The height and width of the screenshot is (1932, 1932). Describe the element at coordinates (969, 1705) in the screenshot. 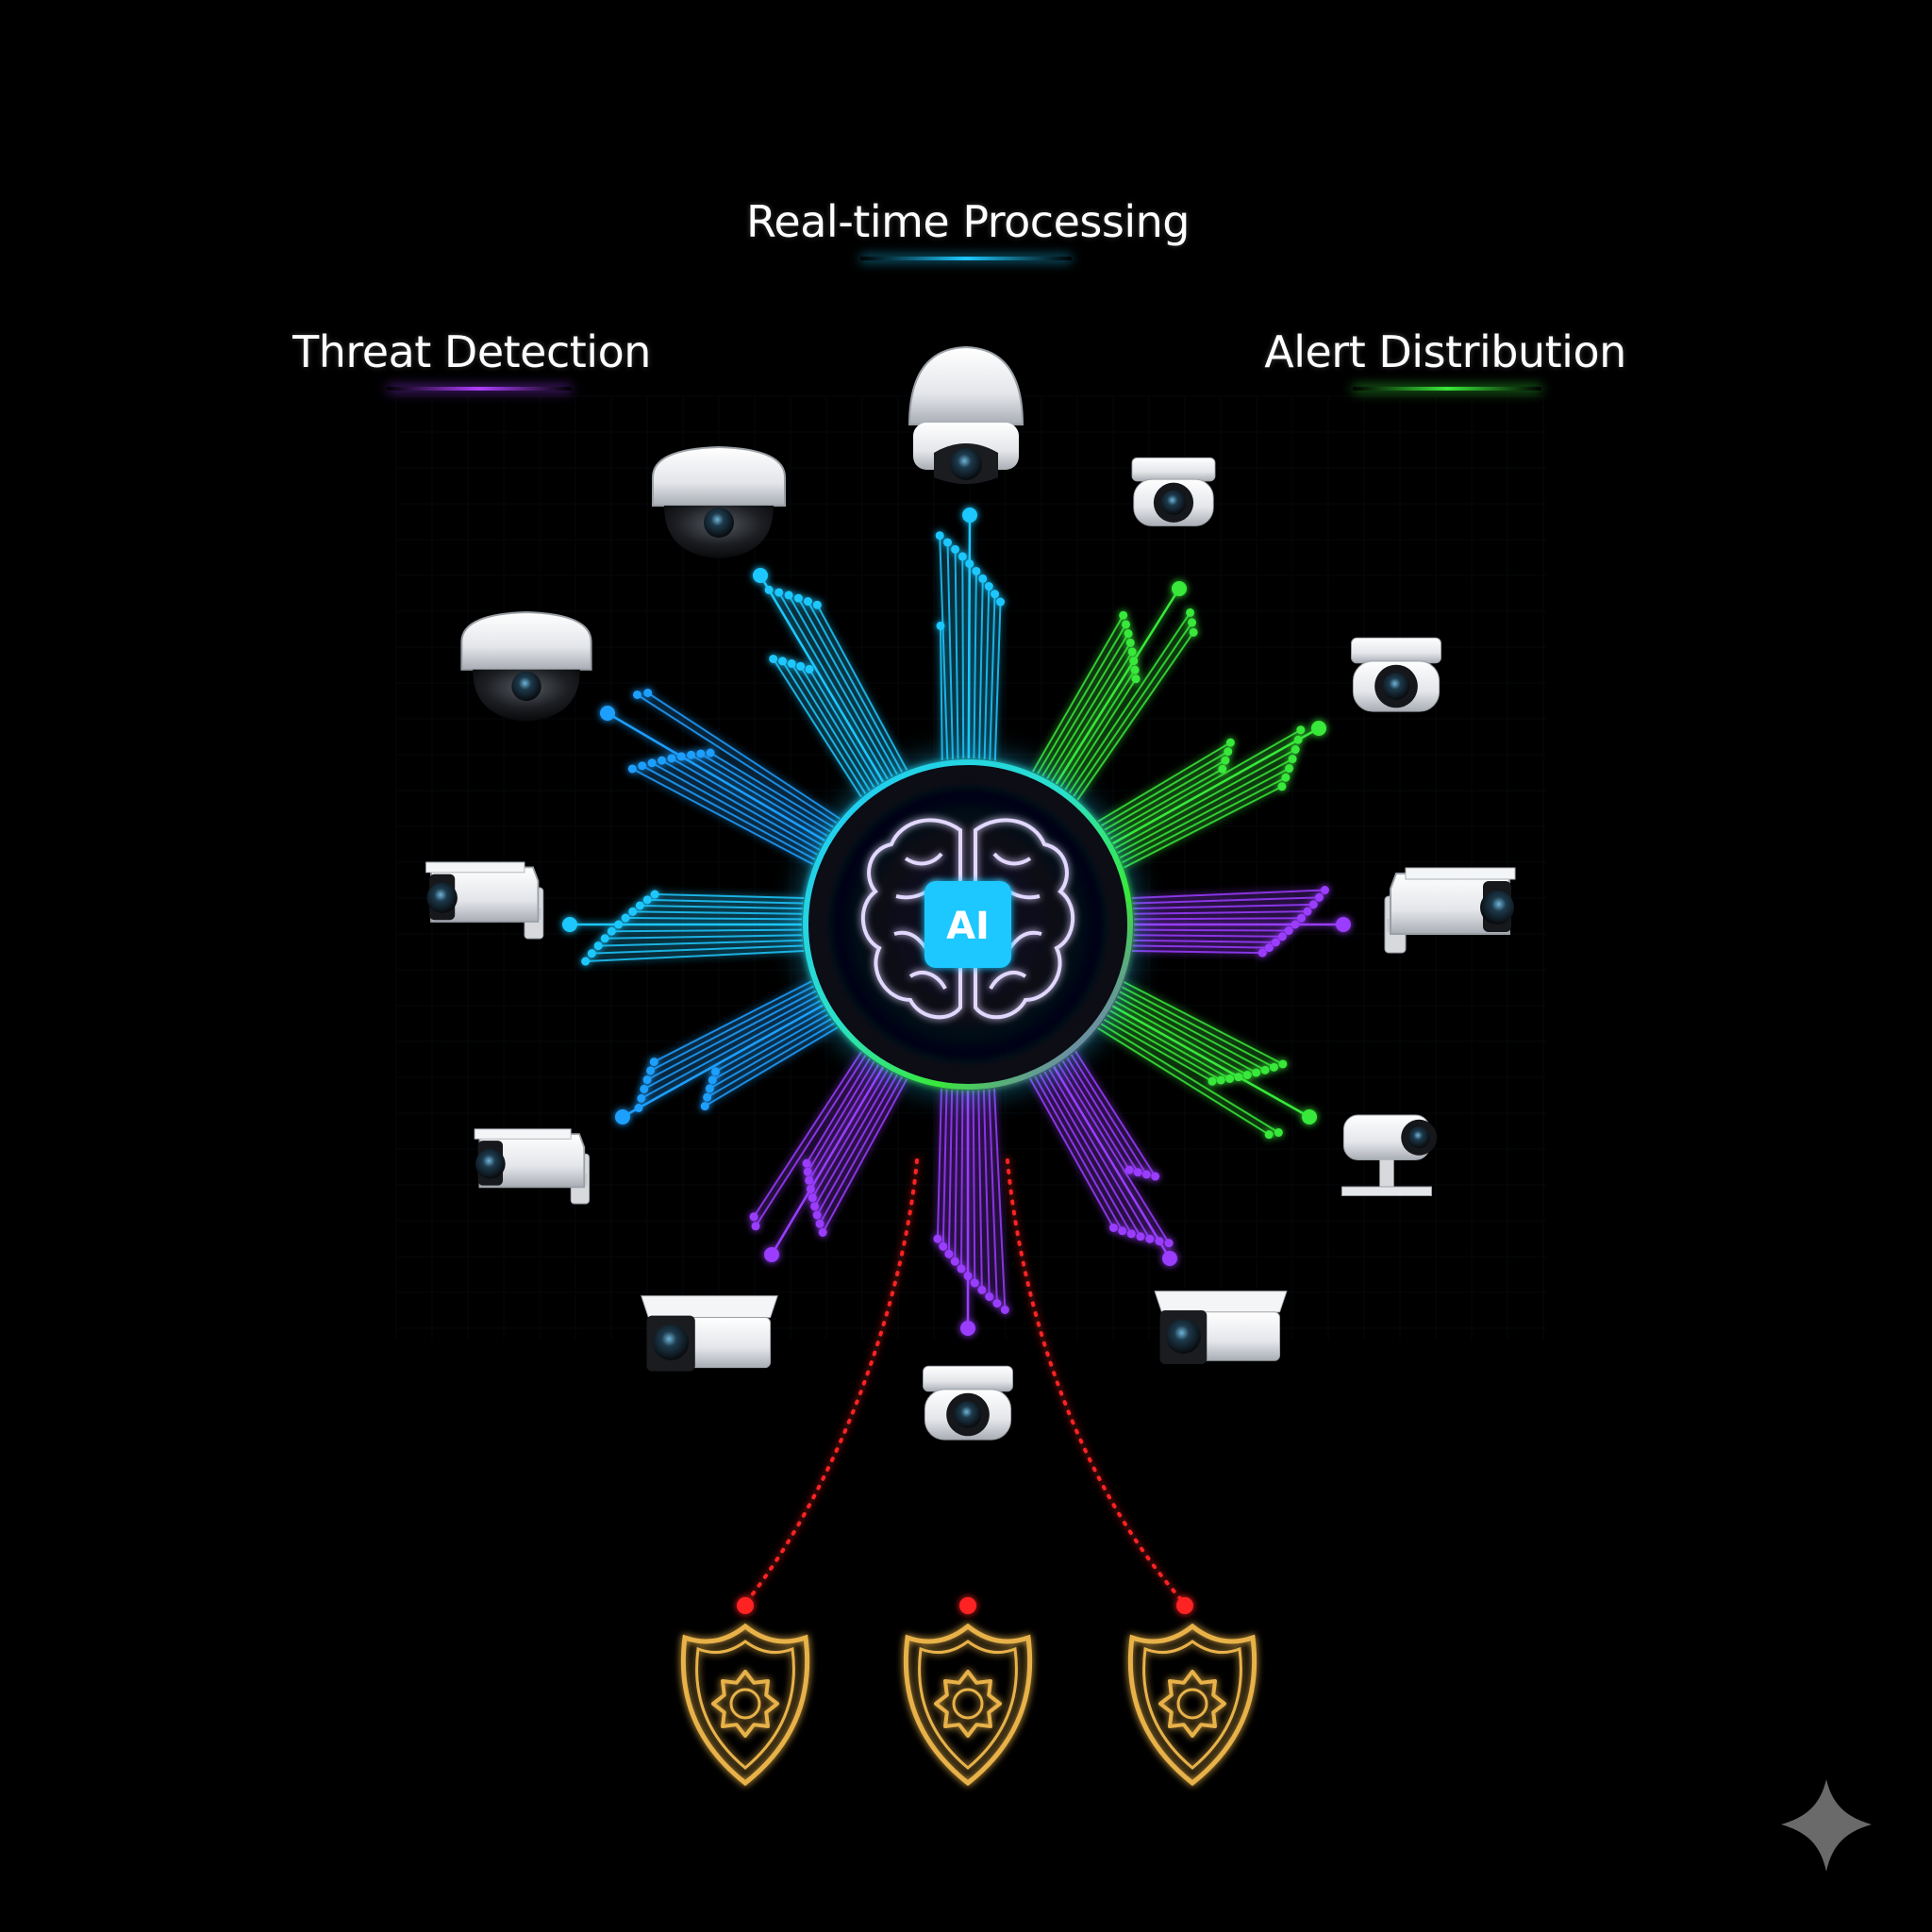

I see `response-units` at that location.